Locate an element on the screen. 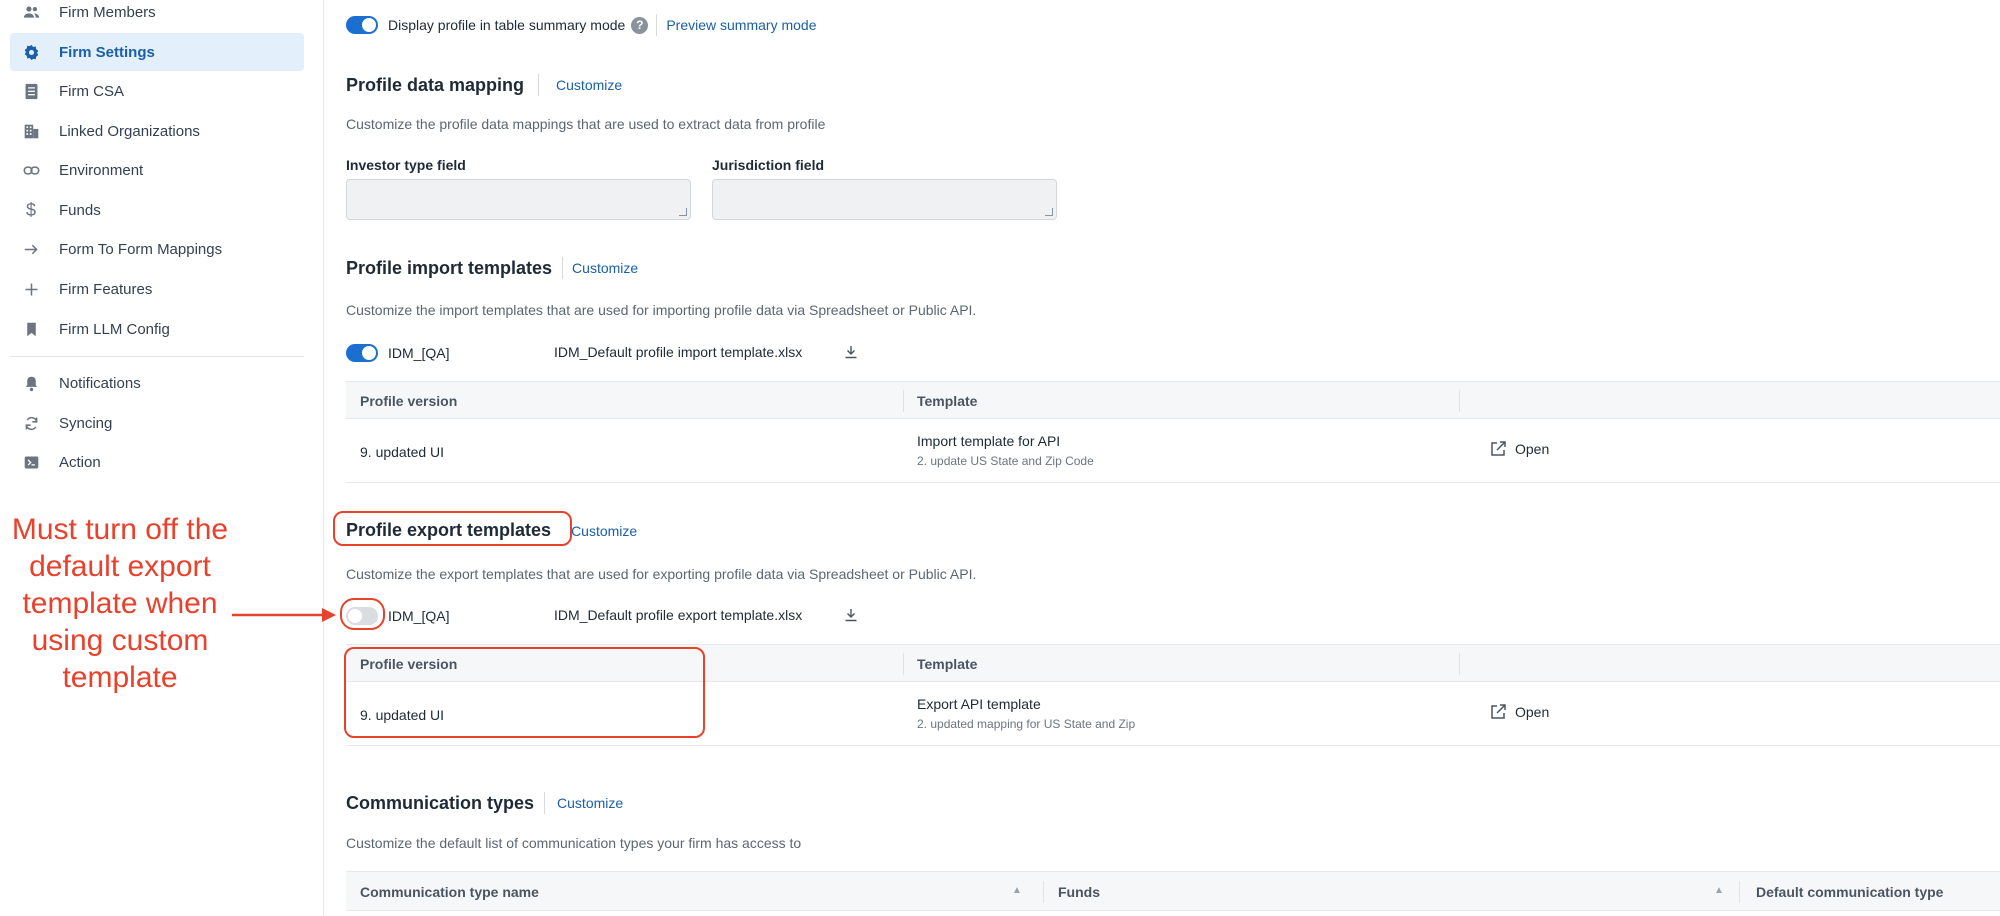  customize-import-link: Customize is located at coordinates (605, 268).